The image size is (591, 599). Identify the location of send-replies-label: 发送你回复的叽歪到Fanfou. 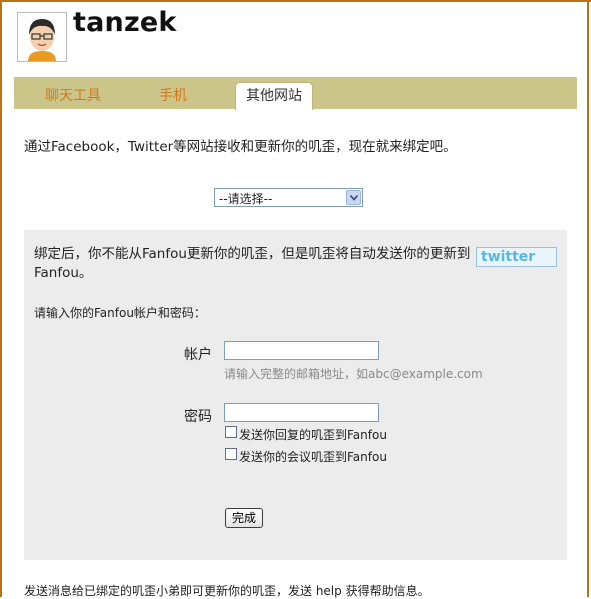
(313, 435).